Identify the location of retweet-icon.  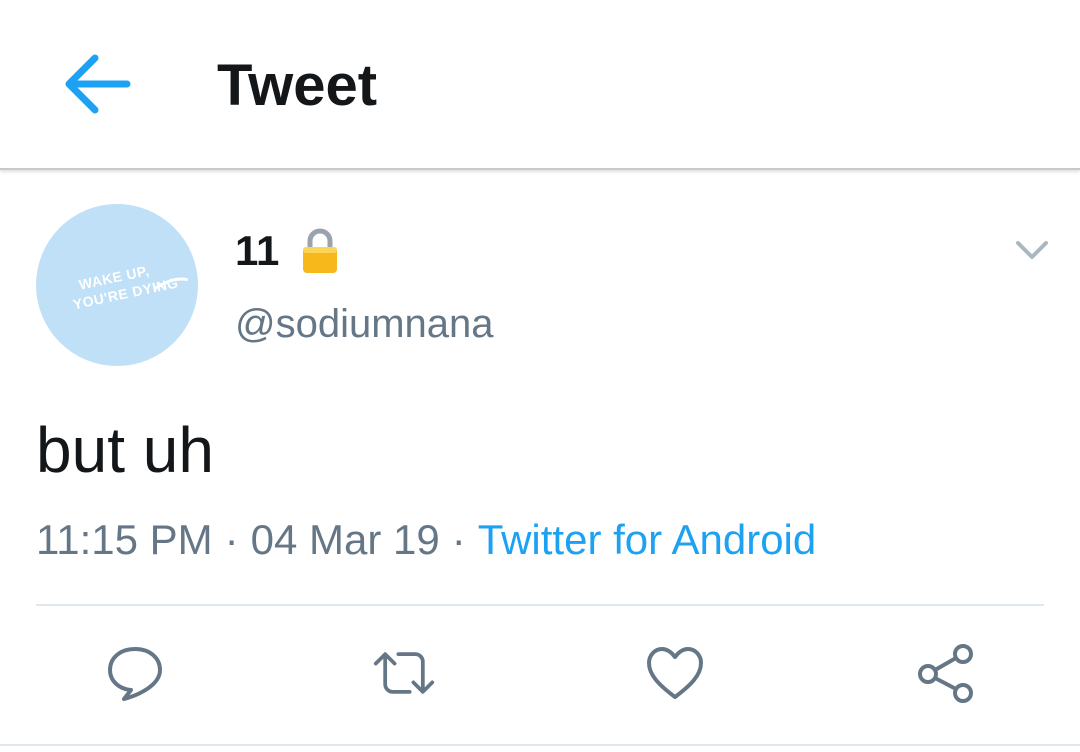
(404, 673).